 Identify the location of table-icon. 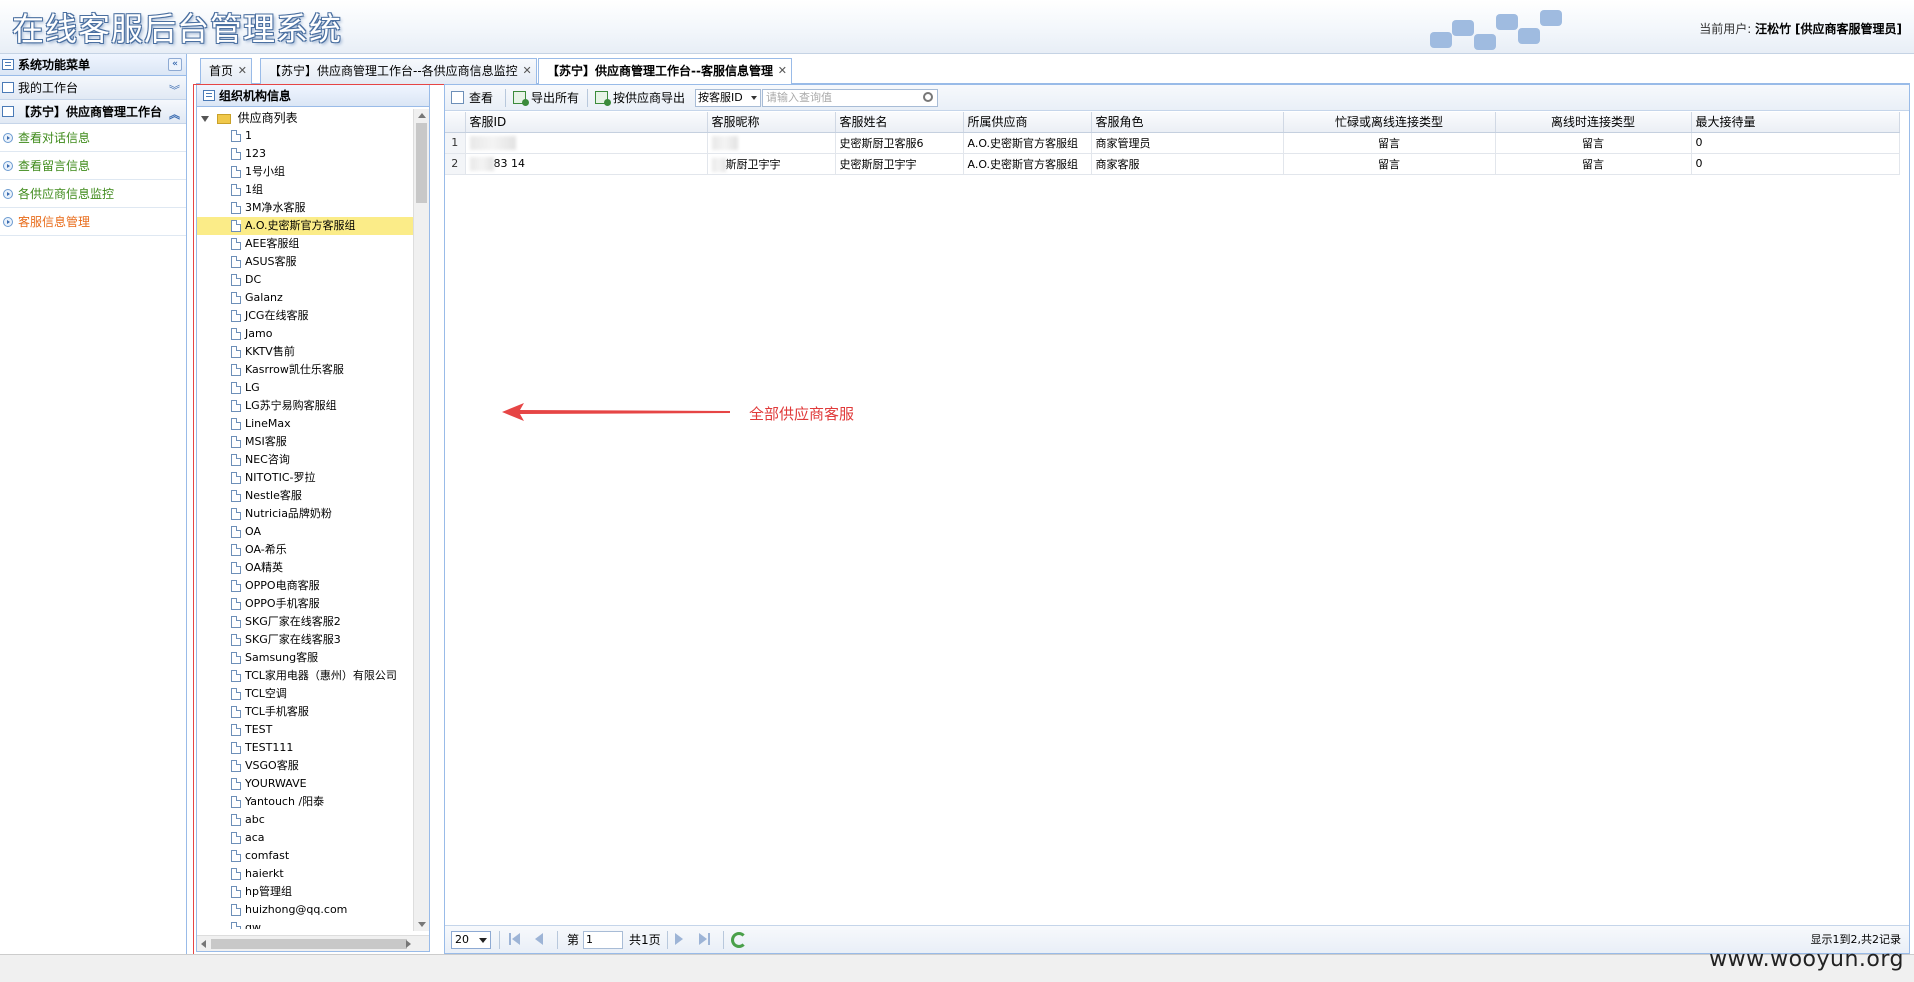
(457, 97).